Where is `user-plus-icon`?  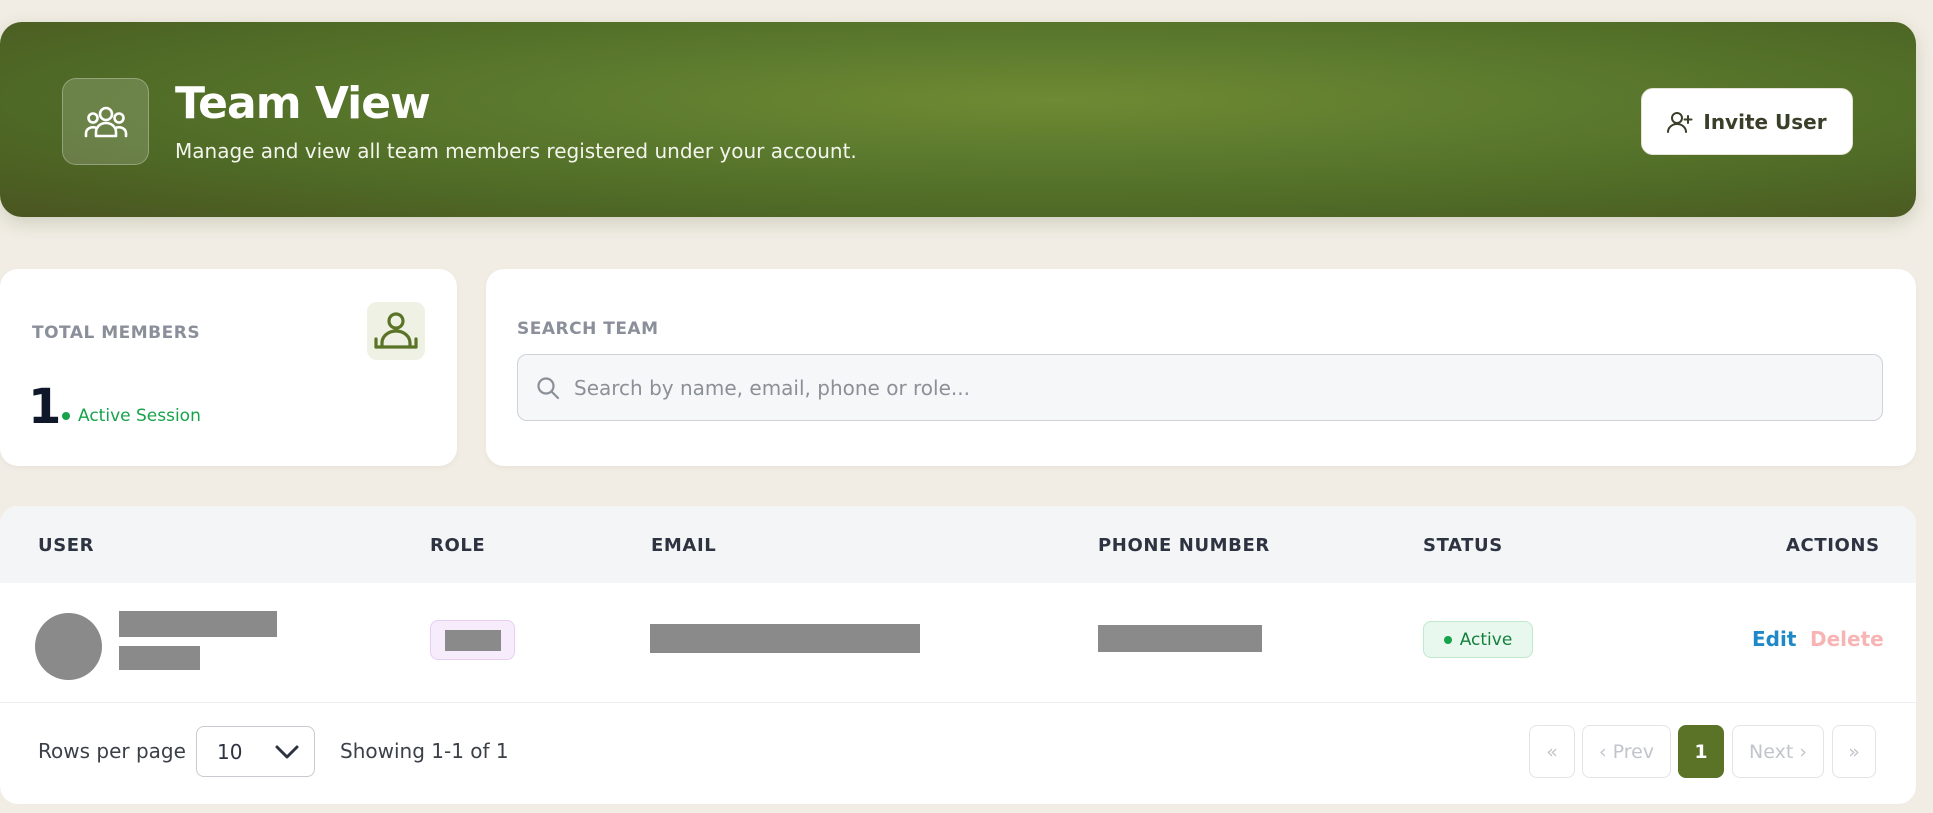
user-plus-icon is located at coordinates (1680, 122).